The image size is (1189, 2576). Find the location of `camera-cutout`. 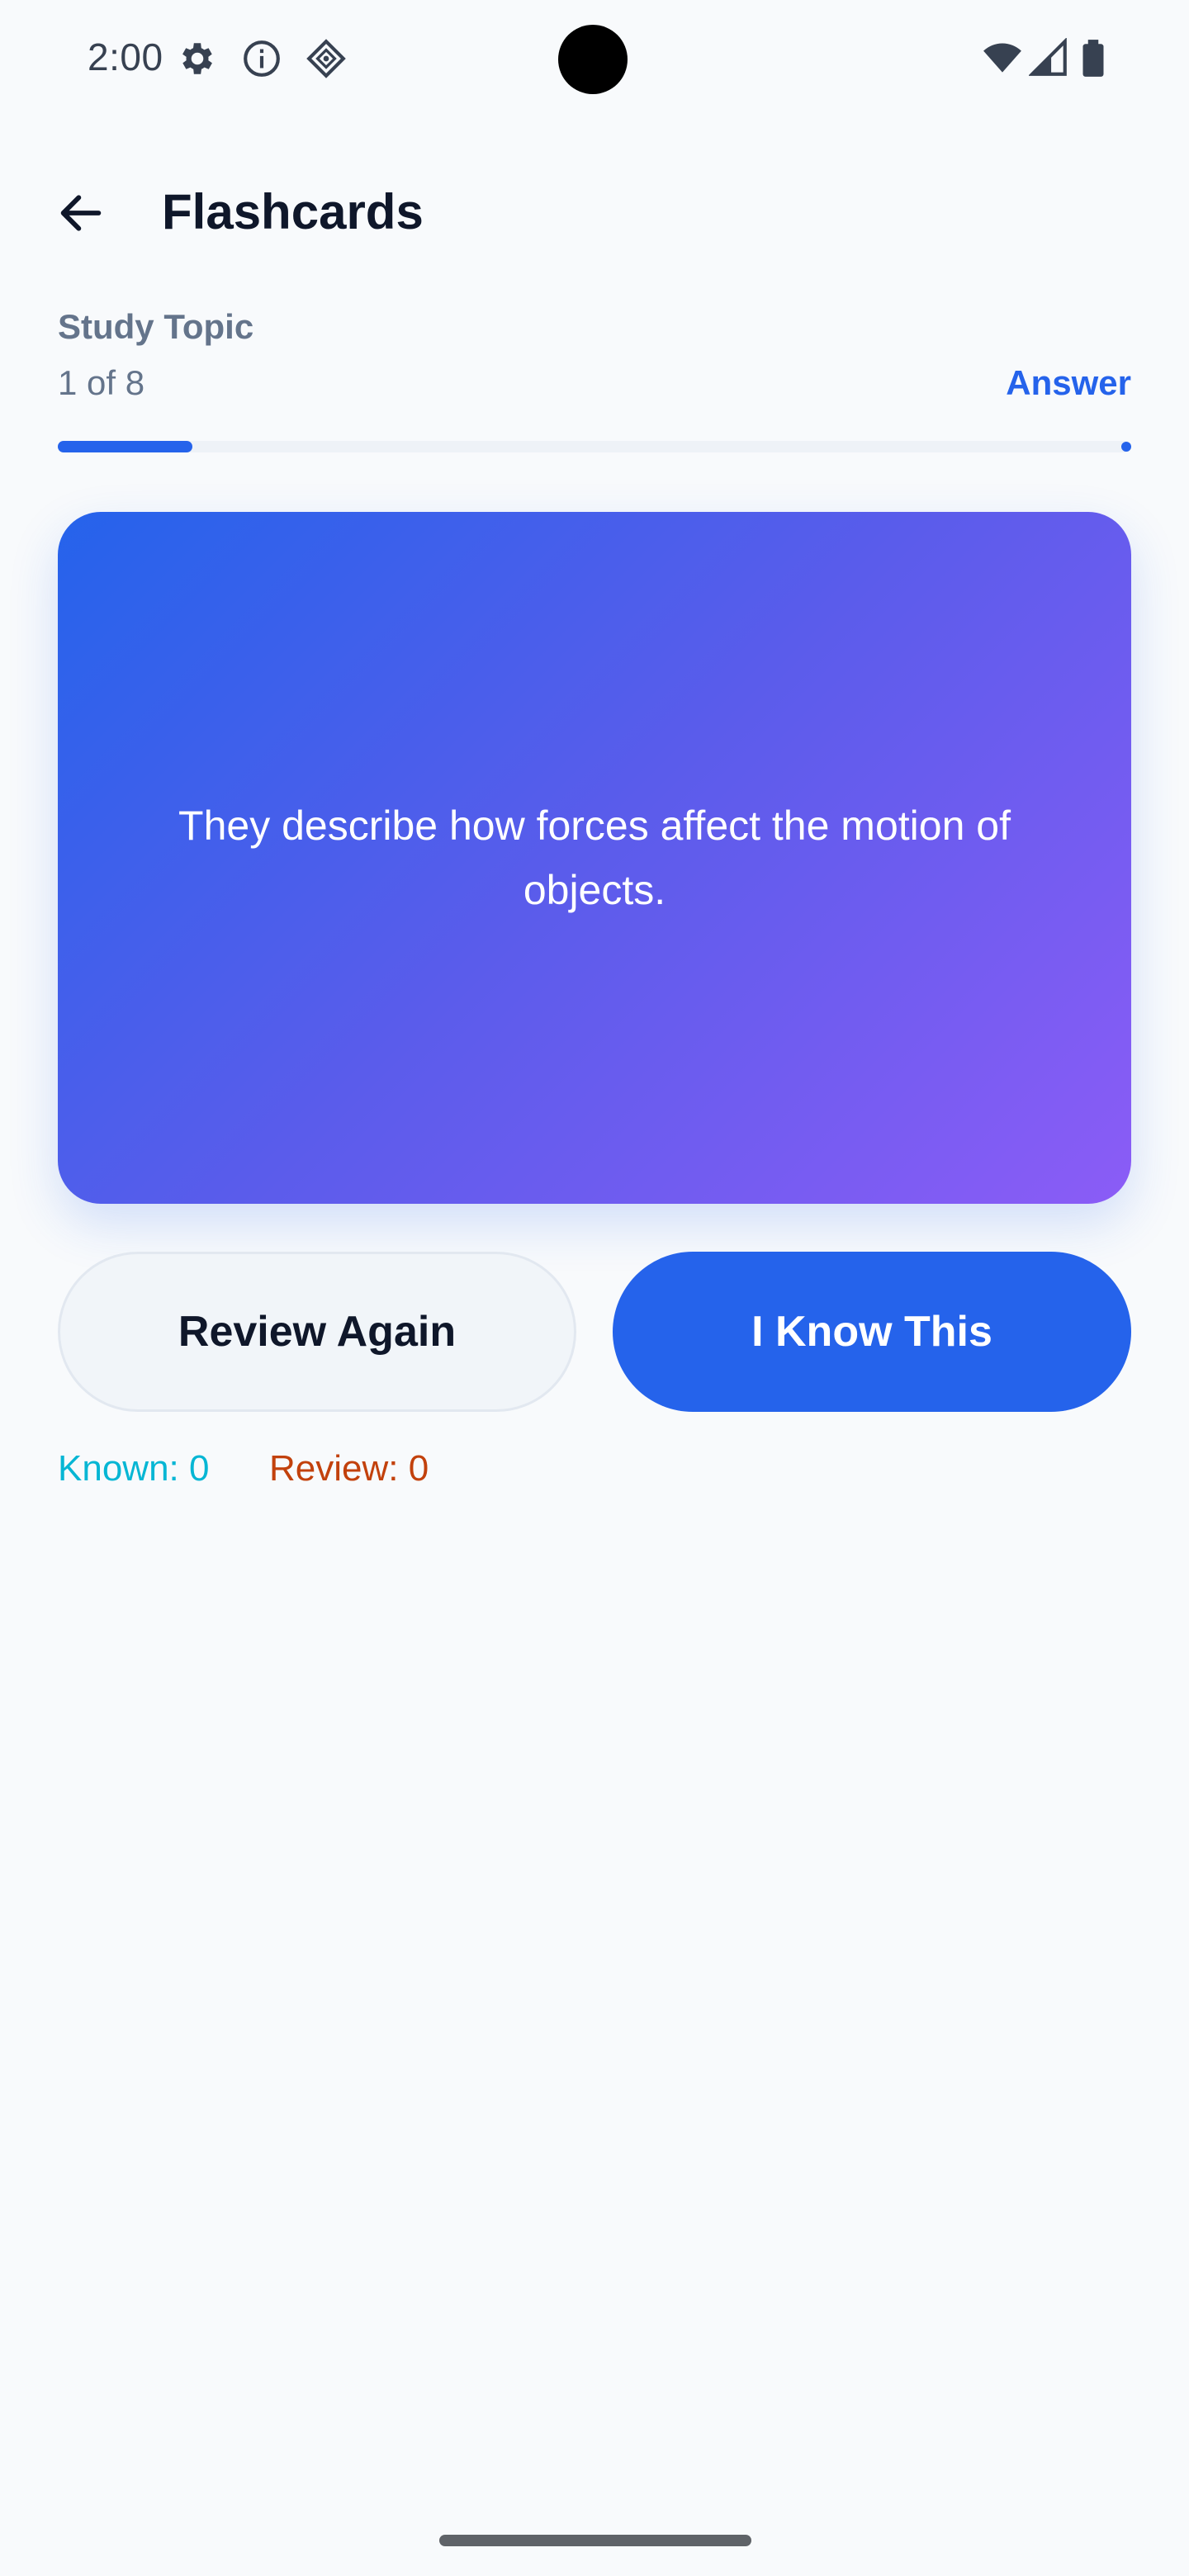

camera-cutout is located at coordinates (593, 59).